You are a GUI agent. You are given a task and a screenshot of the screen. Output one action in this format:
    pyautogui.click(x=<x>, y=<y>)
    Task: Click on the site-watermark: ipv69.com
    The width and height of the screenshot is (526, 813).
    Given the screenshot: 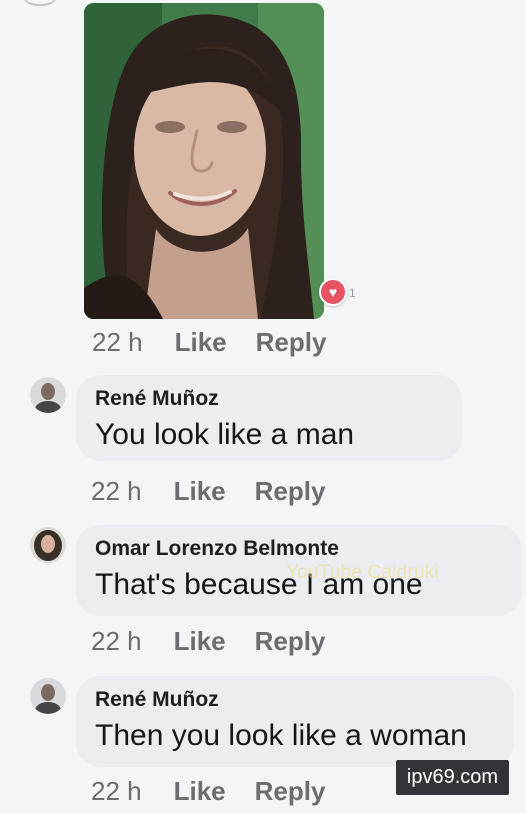 What is the action you would take?
    pyautogui.click(x=452, y=777)
    